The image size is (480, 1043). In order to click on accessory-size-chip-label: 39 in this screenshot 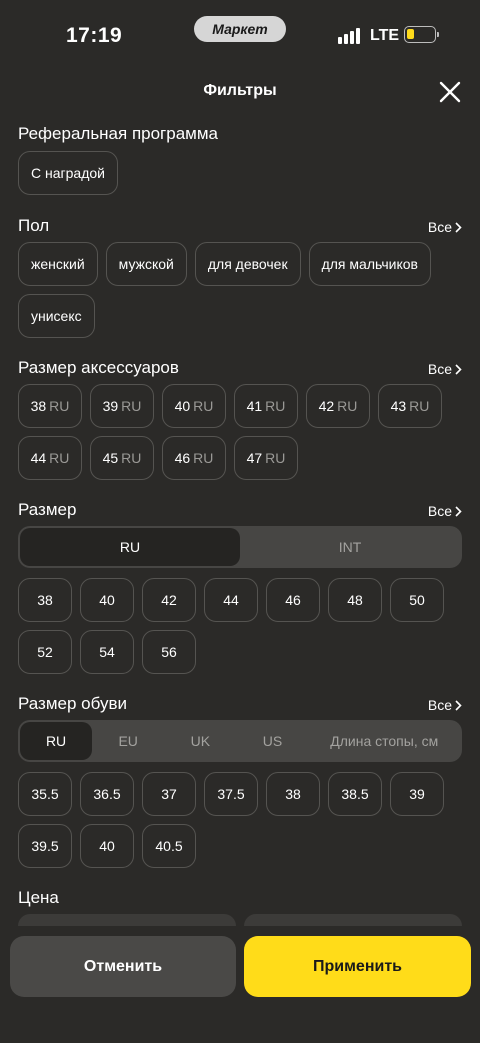, I will do `click(110, 406)`.